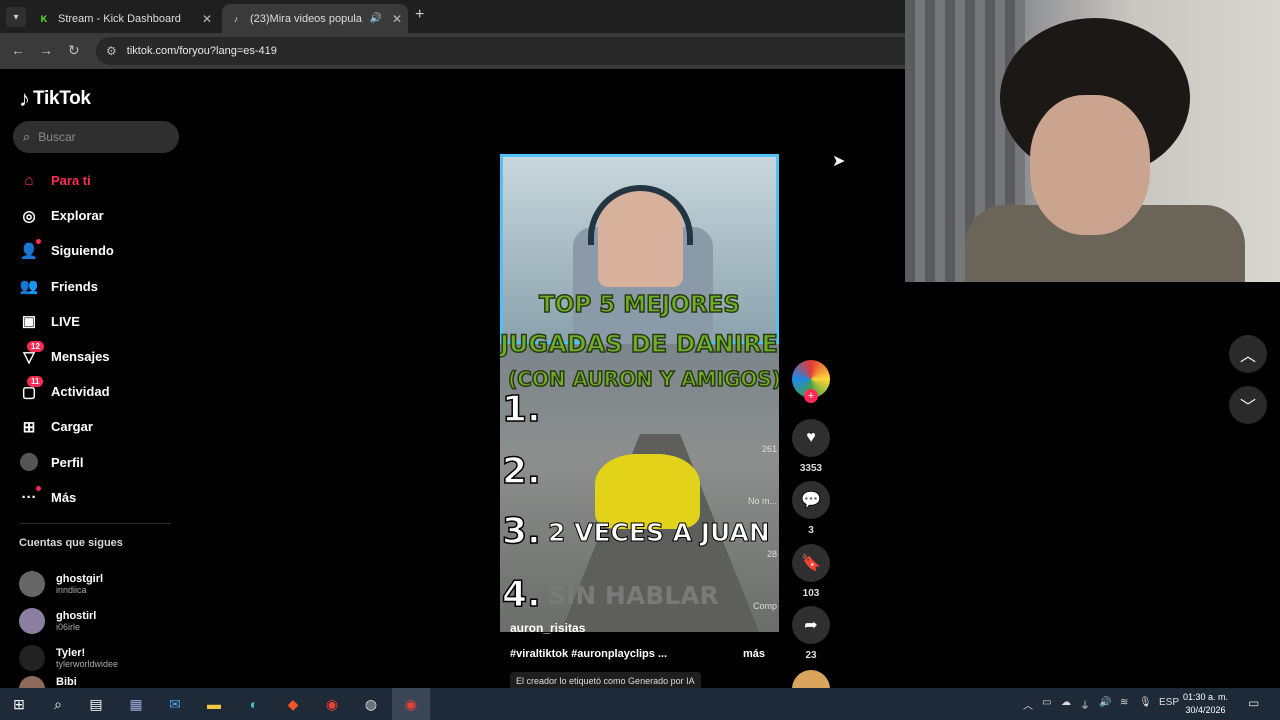  Describe the element at coordinates (1124, 702) in the screenshot. I see `wifi-icon: ≋` at that location.